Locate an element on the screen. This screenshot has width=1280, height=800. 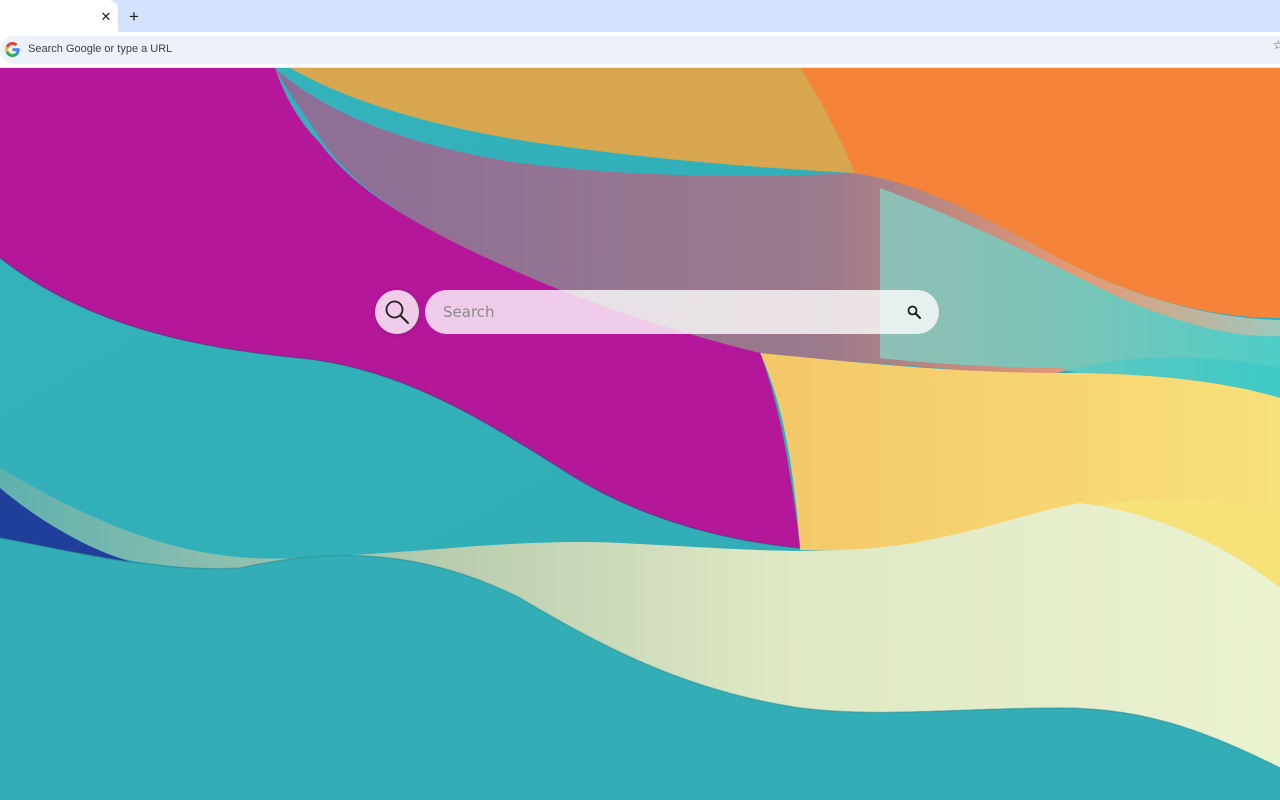
magnifier-logo-icon is located at coordinates (397, 312).